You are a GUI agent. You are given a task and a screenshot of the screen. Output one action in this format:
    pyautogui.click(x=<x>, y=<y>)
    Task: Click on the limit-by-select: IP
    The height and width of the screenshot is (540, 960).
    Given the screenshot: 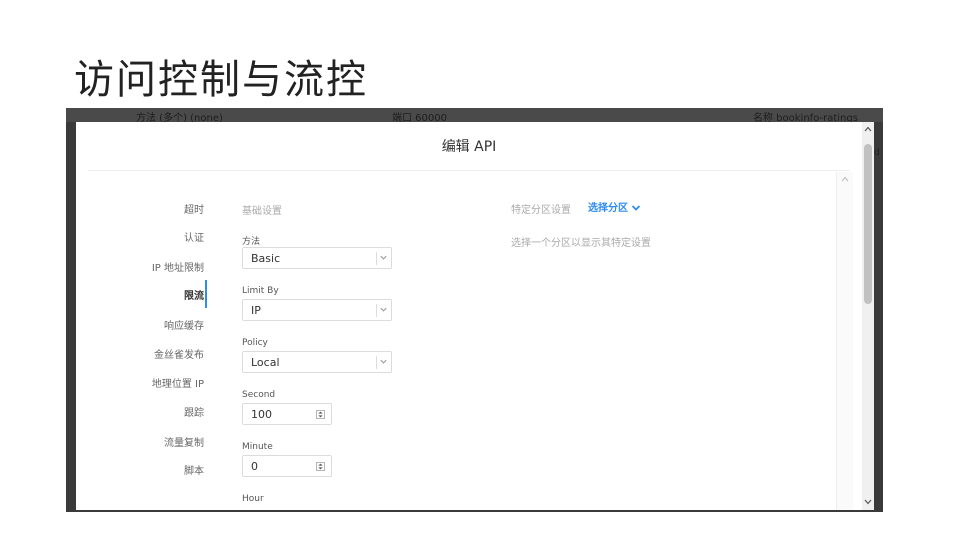 What is the action you would take?
    pyautogui.click(x=317, y=310)
    